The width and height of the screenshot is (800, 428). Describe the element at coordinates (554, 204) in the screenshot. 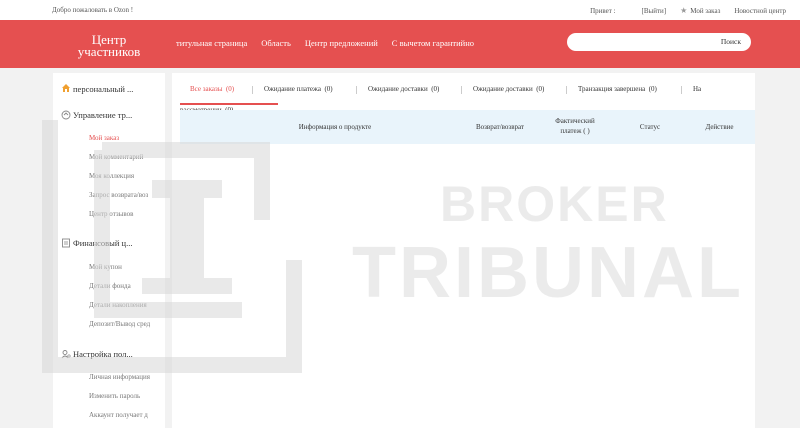

I see `watermark-line1: BROKER` at that location.